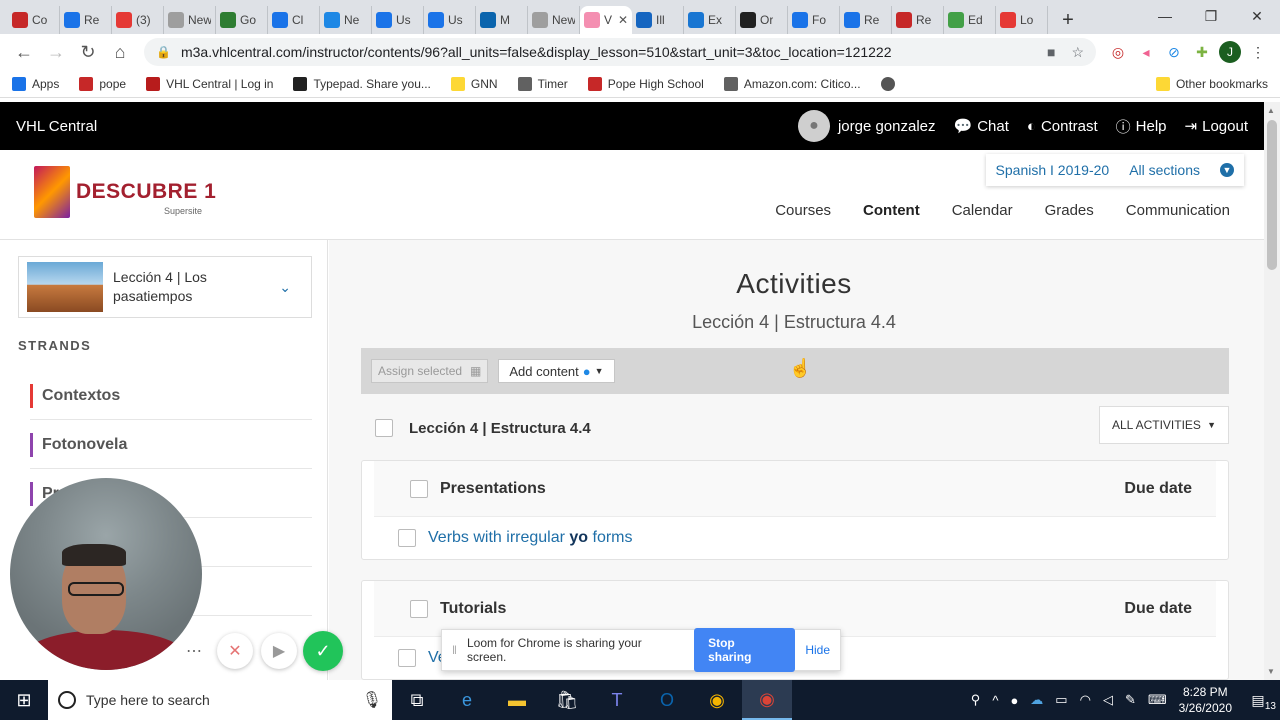  Describe the element at coordinates (1272, 391) in the screenshot. I see `page-scrollbar: ▲ ▼` at that location.